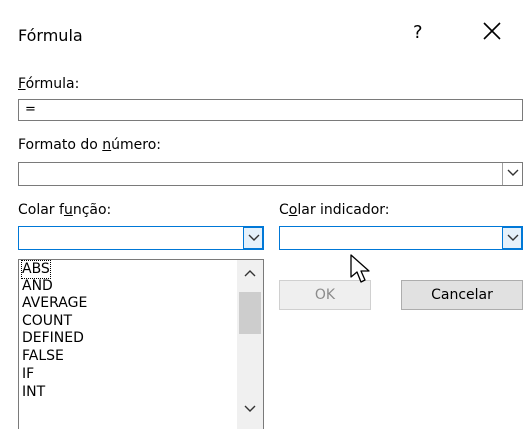 Image resolution: width=527 pixels, height=429 pixels. What do you see at coordinates (65, 210) in the screenshot?
I see `paste-function-label: Colar função:` at bounding box center [65, 210].